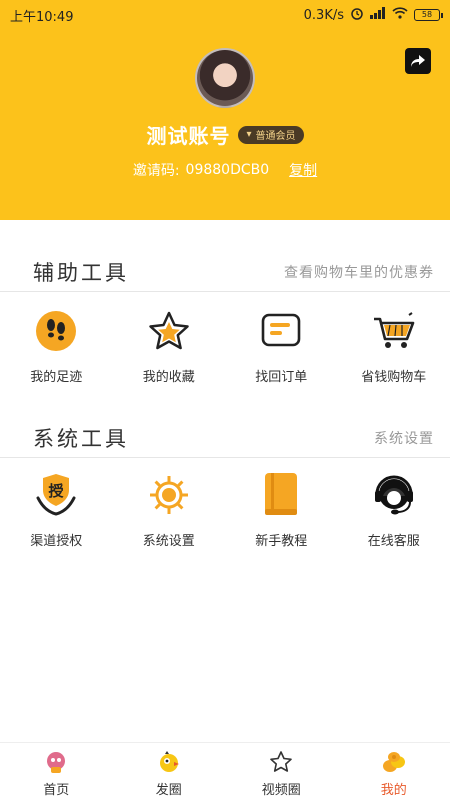 This screenshot has height=800, width=450. I want to click on authorize-icon: 授, so click(56, 495).